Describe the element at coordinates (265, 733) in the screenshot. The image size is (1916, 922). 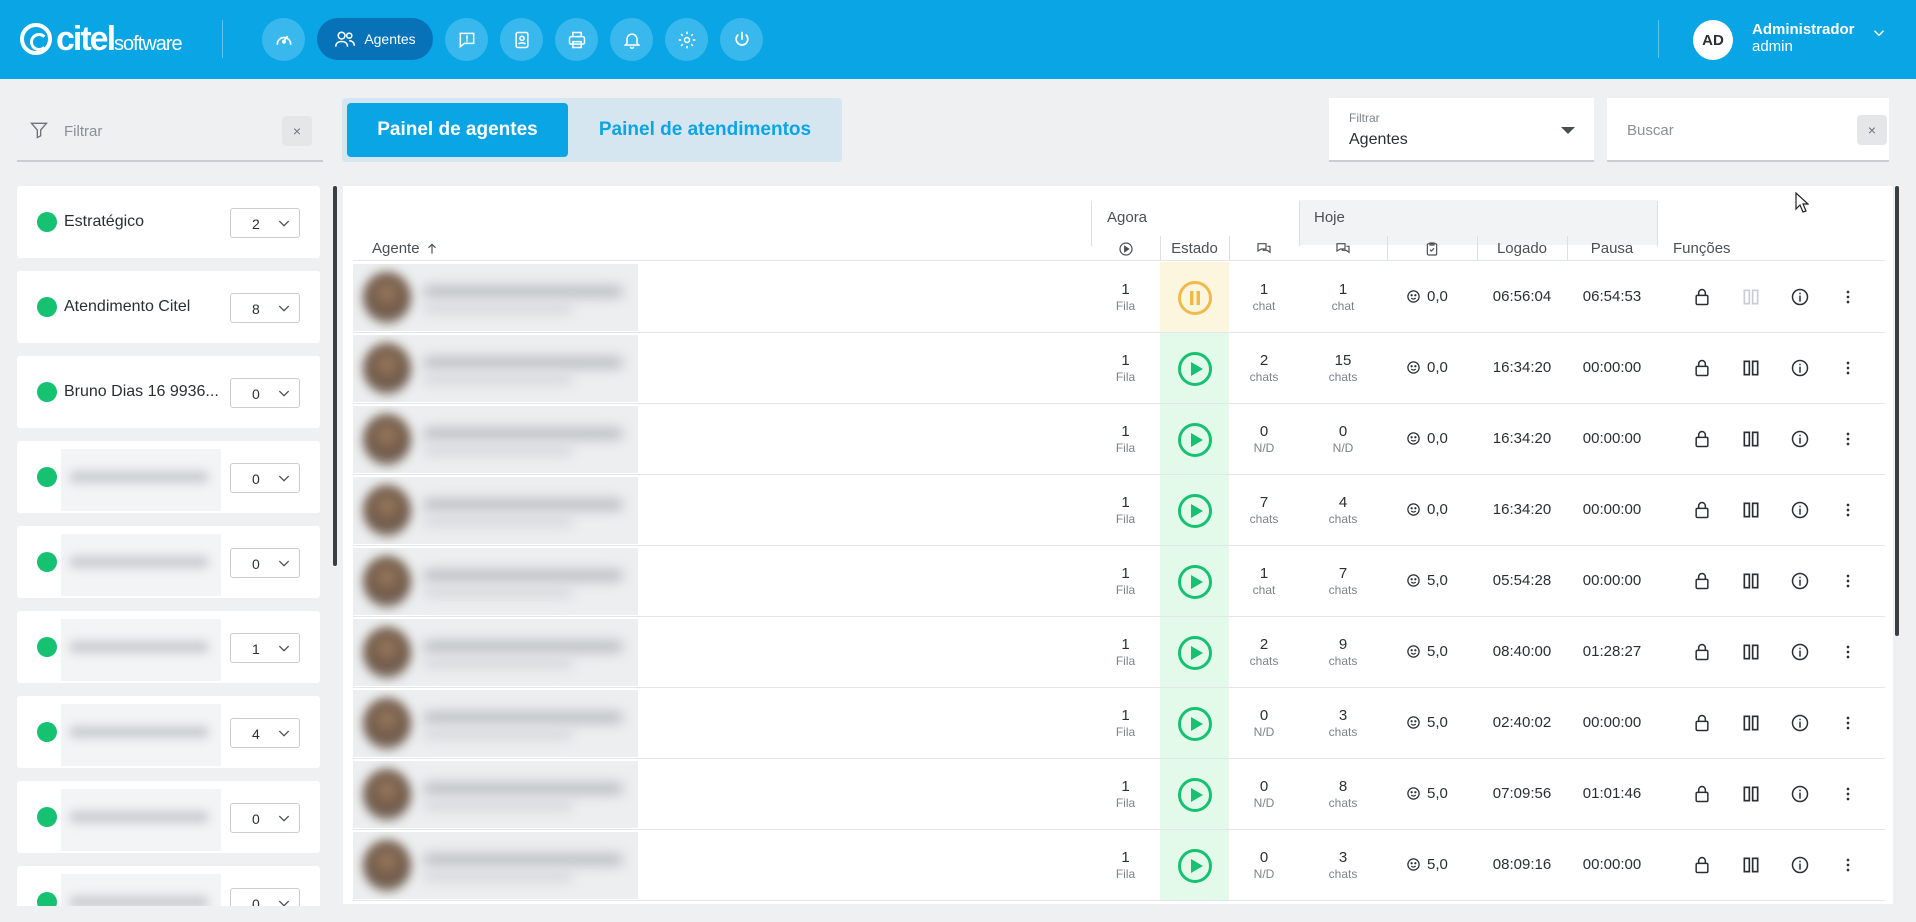
I see `queue-count-dropdown: 4` at that location.